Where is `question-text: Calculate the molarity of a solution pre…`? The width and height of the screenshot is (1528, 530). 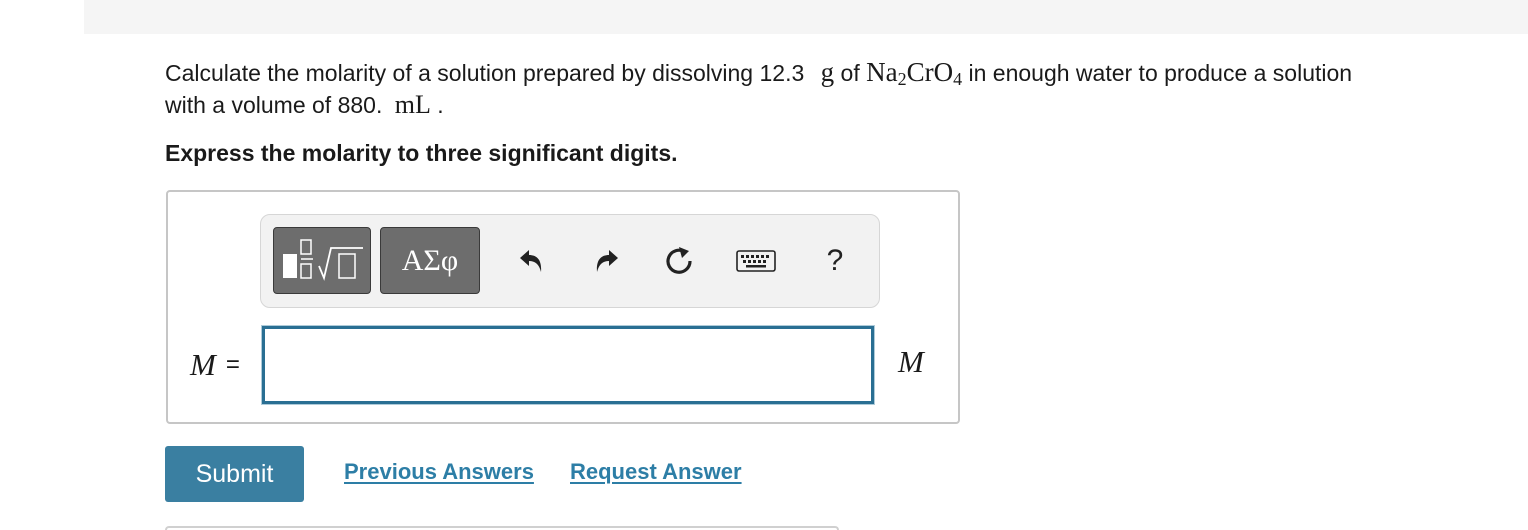 question-text: Calculate the molarity of a solution pre… is located at coordinates (846, 88).